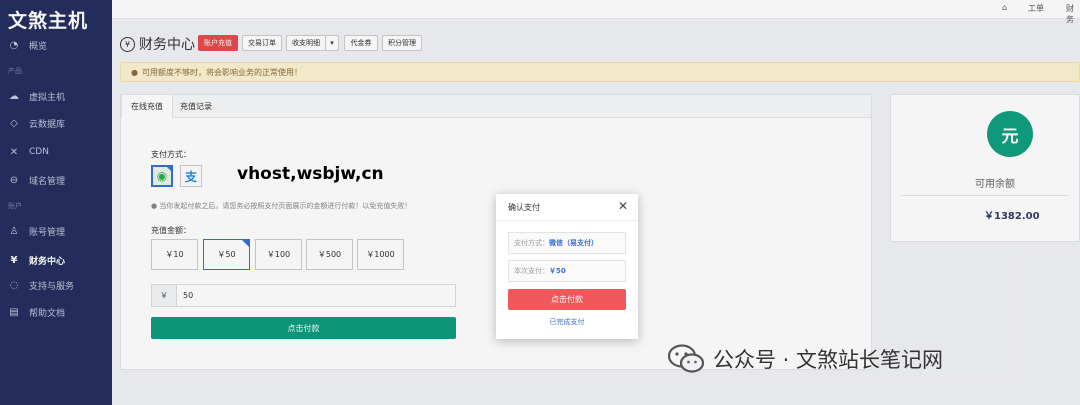 Image resolution: width=1080 pixels, height=405 pixels. Describe the element at coordinates (567, 322) in the screenshot. I see `payment-done-link: 已完成支付` at that location.